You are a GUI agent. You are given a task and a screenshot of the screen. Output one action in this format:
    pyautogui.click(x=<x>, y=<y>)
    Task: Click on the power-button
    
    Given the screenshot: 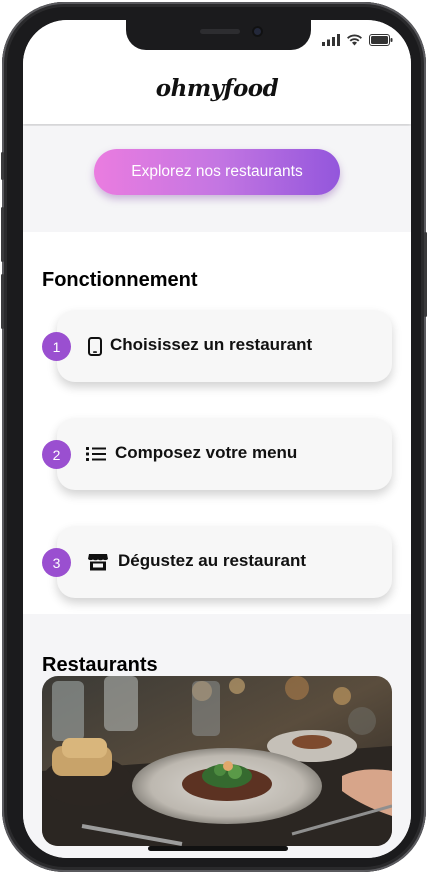 What is the action you would take?
    pyautogui.click(x=425, y=274)
    